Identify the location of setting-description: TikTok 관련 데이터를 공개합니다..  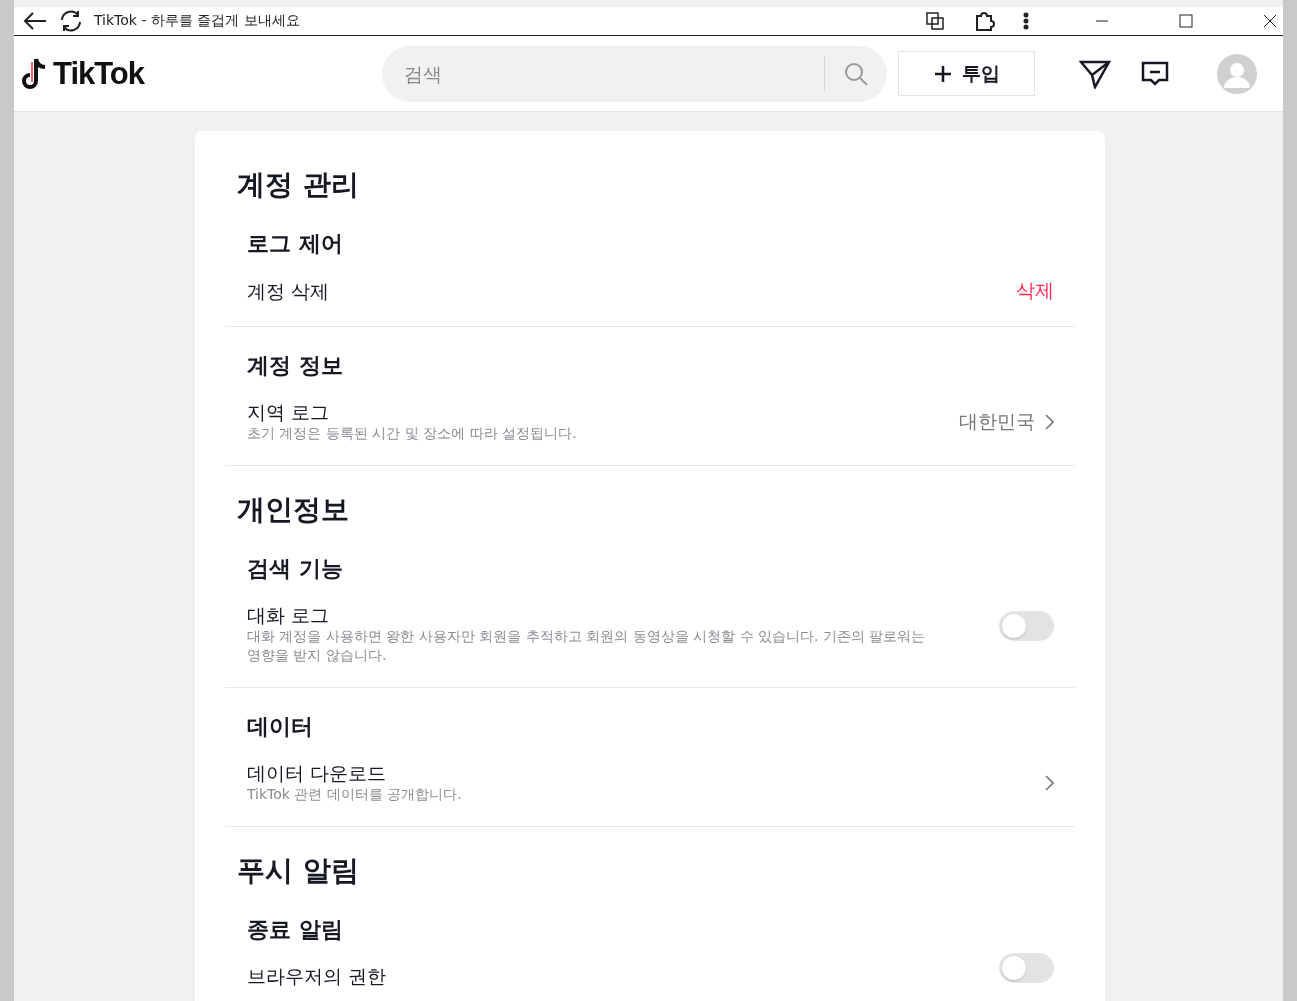
(355, 794).